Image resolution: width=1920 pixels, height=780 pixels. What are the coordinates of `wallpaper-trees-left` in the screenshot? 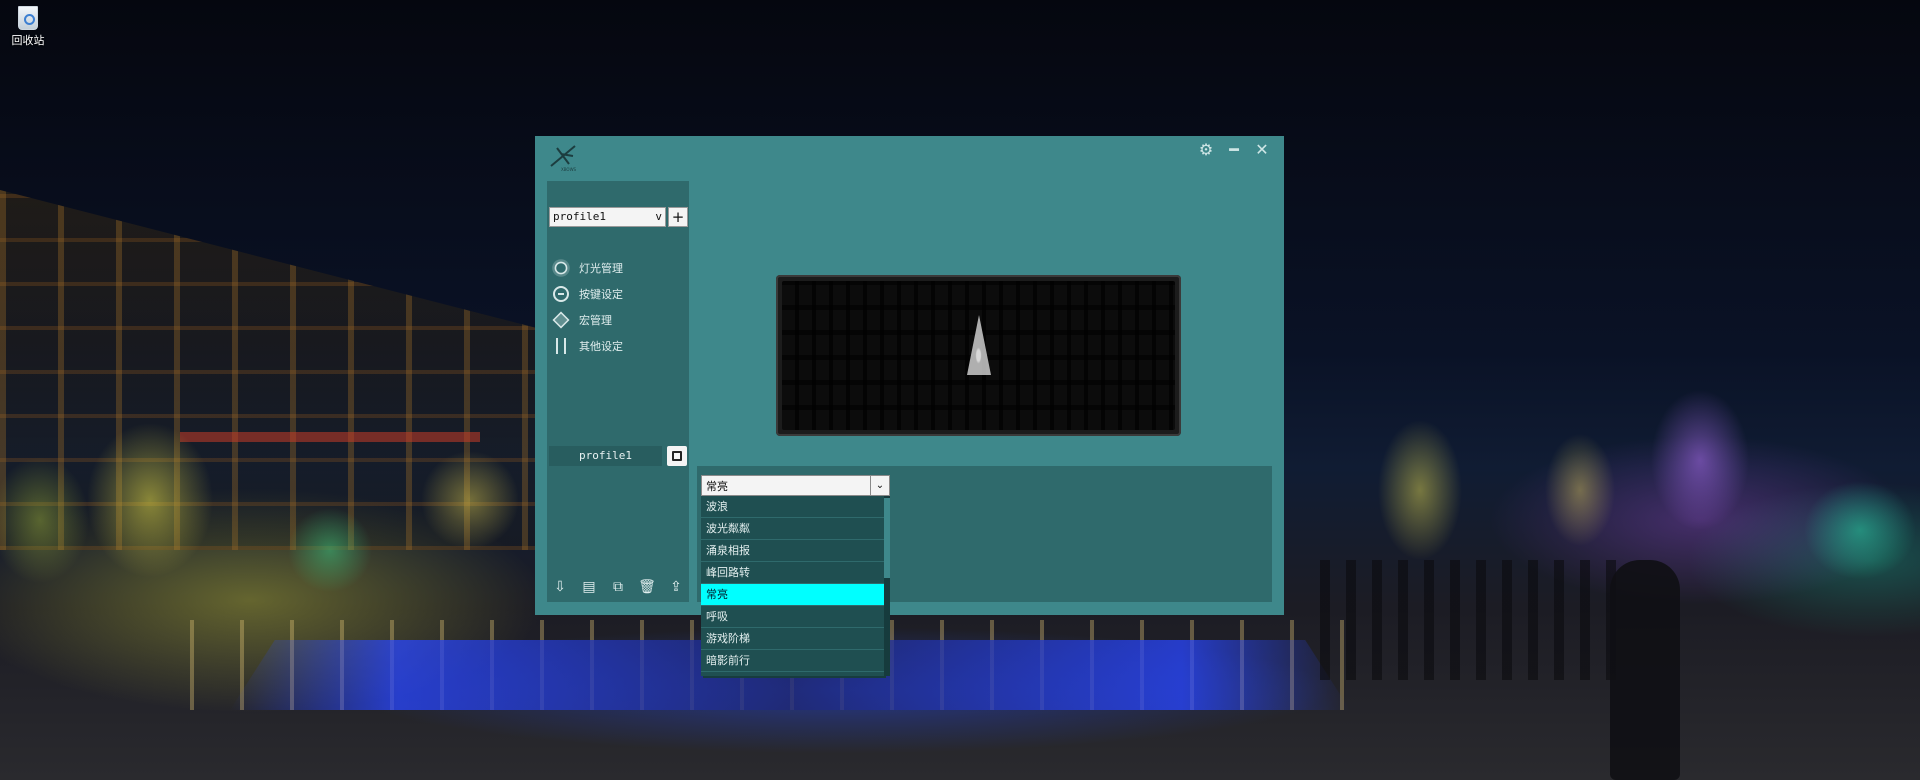 It's located at (280, 495).